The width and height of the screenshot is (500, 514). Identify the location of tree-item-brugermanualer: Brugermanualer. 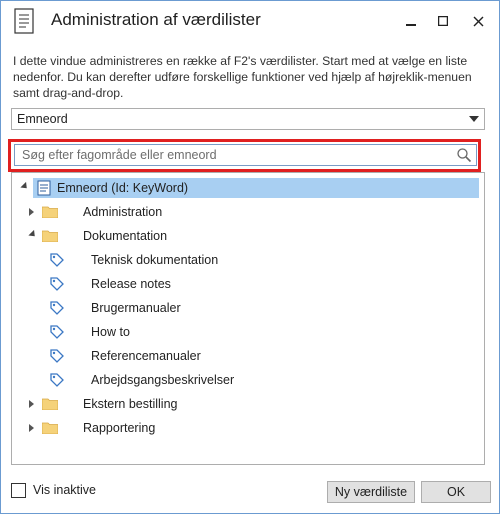
(167, 308).